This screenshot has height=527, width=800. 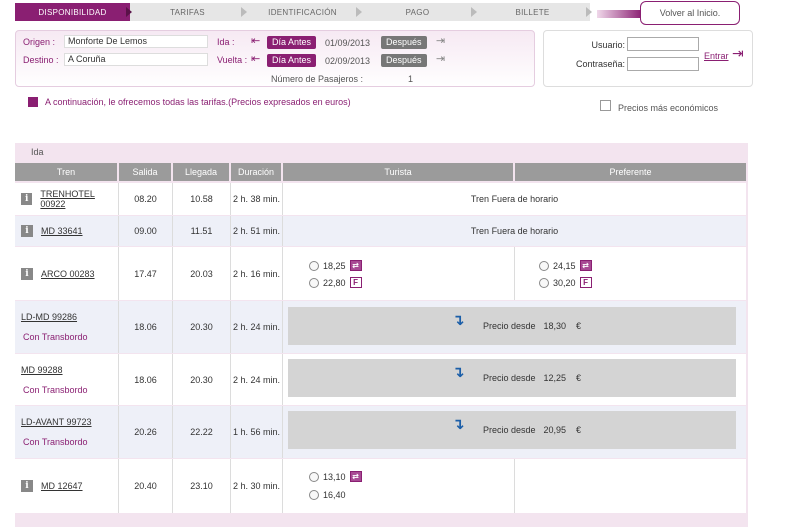 I want to click on ida-next-day-button: Después, so click(x=404, y=42).